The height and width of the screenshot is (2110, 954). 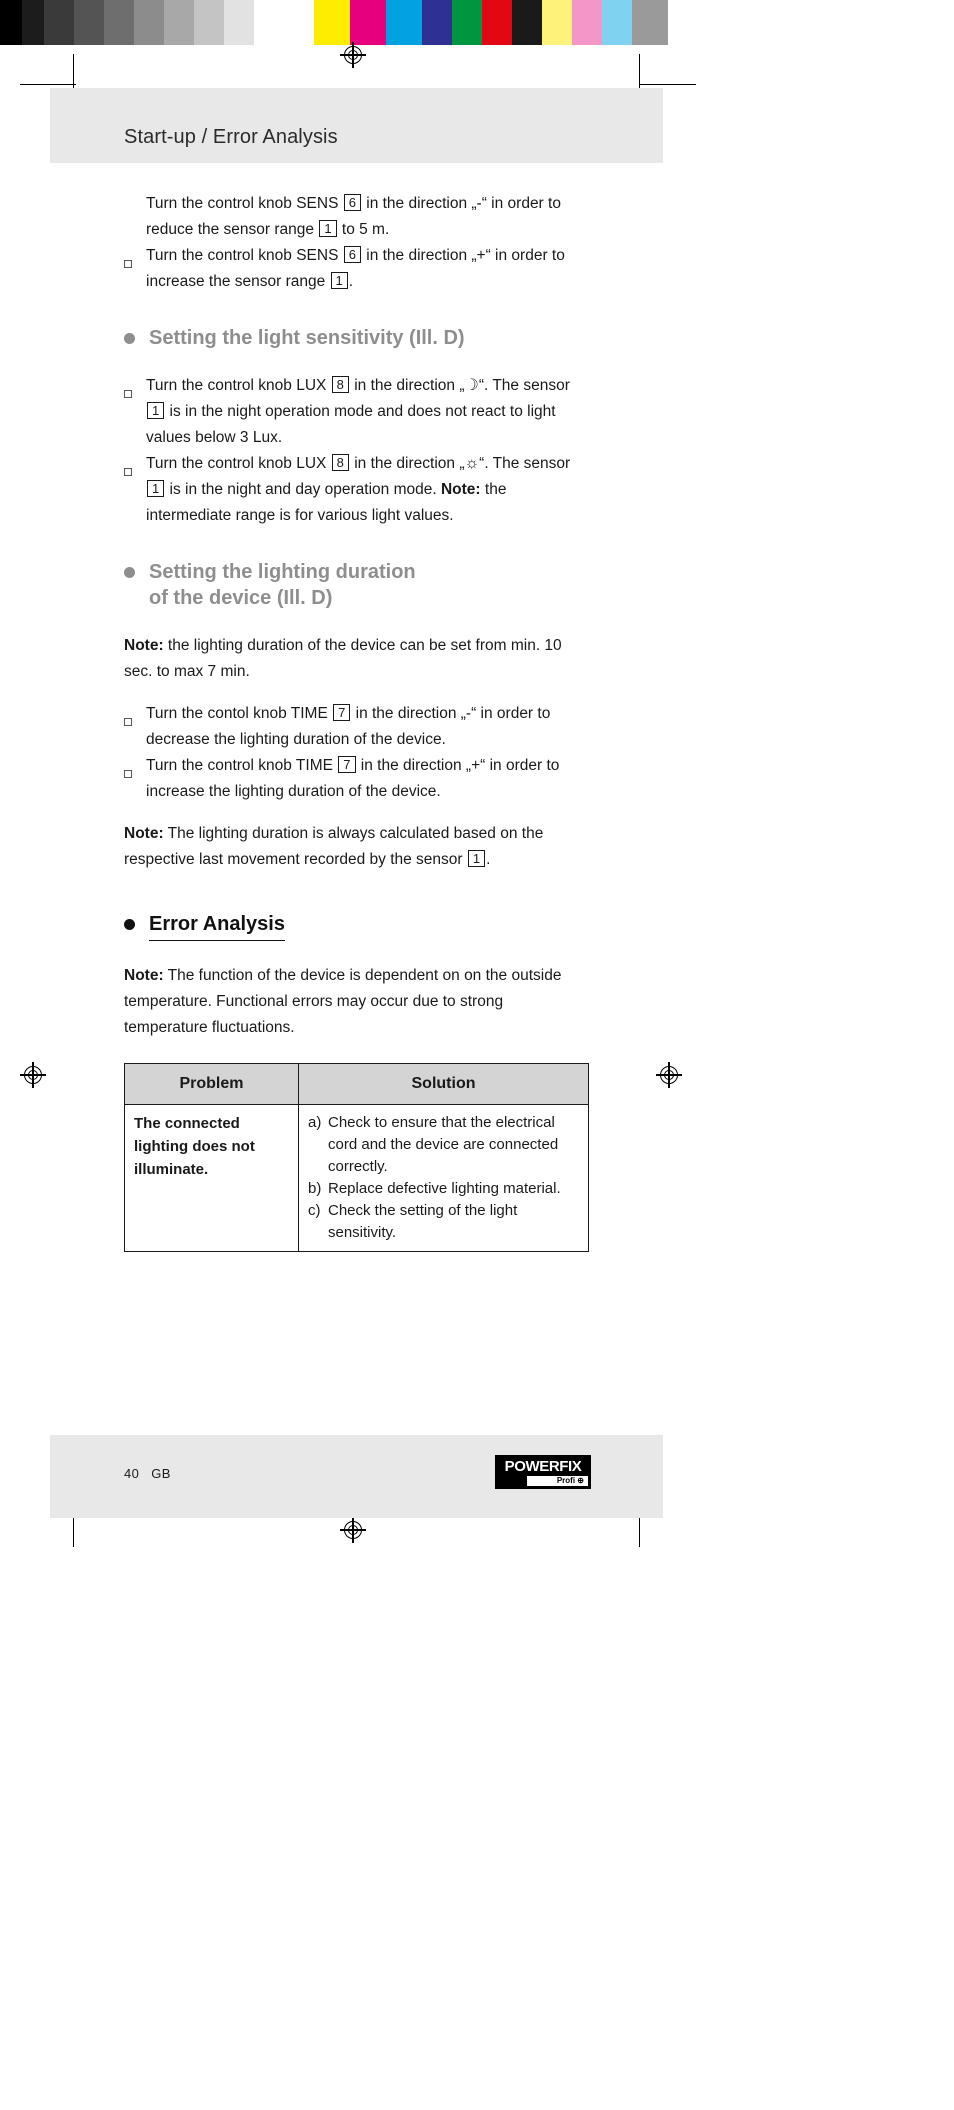 I want to click on logo-wordmark: POWERFIX, so click(x=543, y=1466).